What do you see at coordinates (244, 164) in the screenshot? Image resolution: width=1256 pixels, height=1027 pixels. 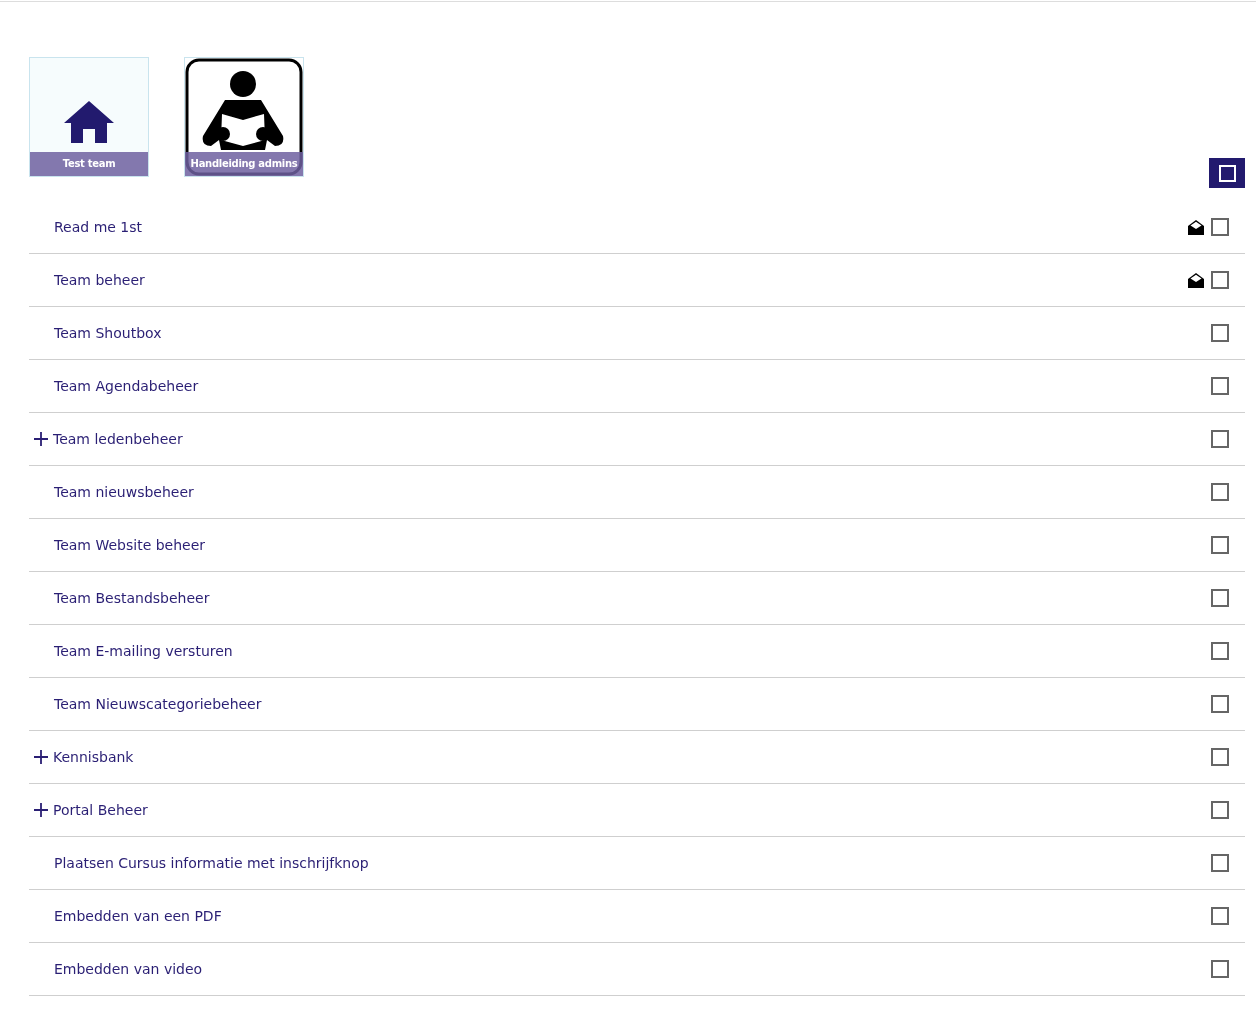 I see `tile-label: Handleiding admins` at bounding box center [244, 164].